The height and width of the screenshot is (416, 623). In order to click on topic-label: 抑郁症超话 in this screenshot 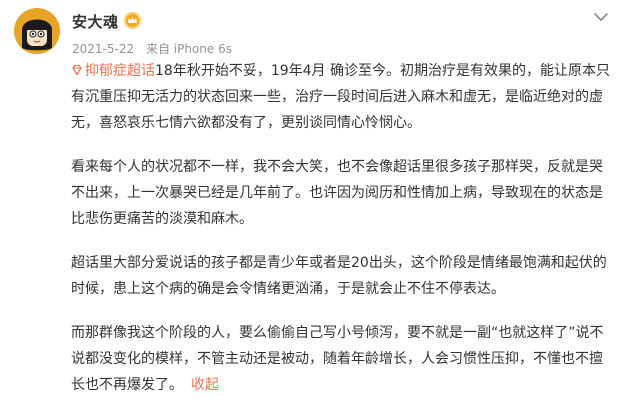, I will do `click(120, 71)`.